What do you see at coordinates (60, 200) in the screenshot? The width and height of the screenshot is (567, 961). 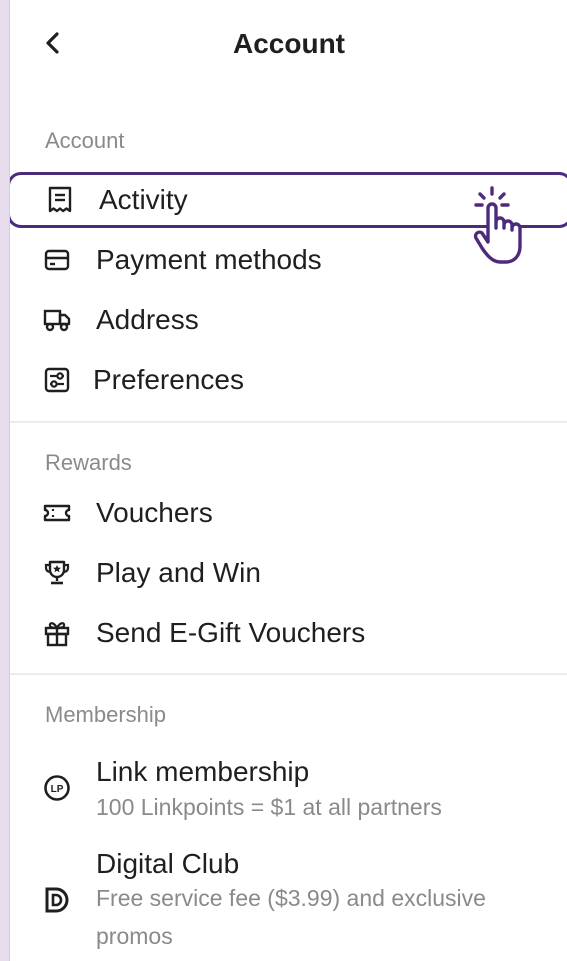 I see `receipt-icon` at bounding box center [60, 200].